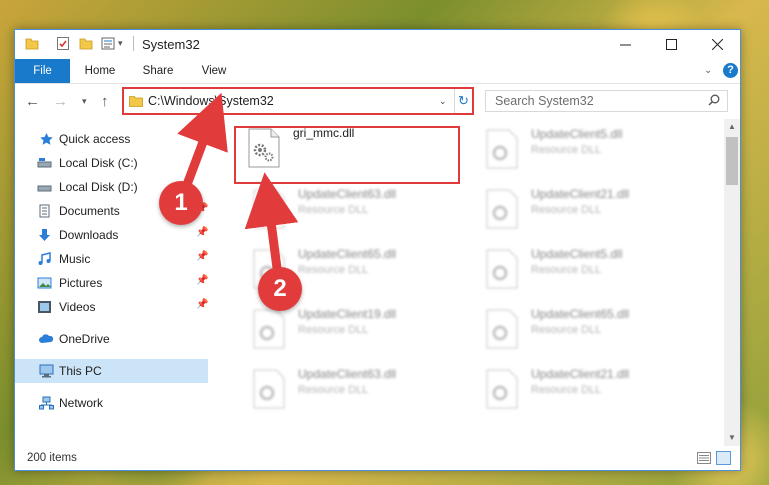 The width and height of the screenshot is (769, 485). I want to click on tab-view: View, so click(214, 71).